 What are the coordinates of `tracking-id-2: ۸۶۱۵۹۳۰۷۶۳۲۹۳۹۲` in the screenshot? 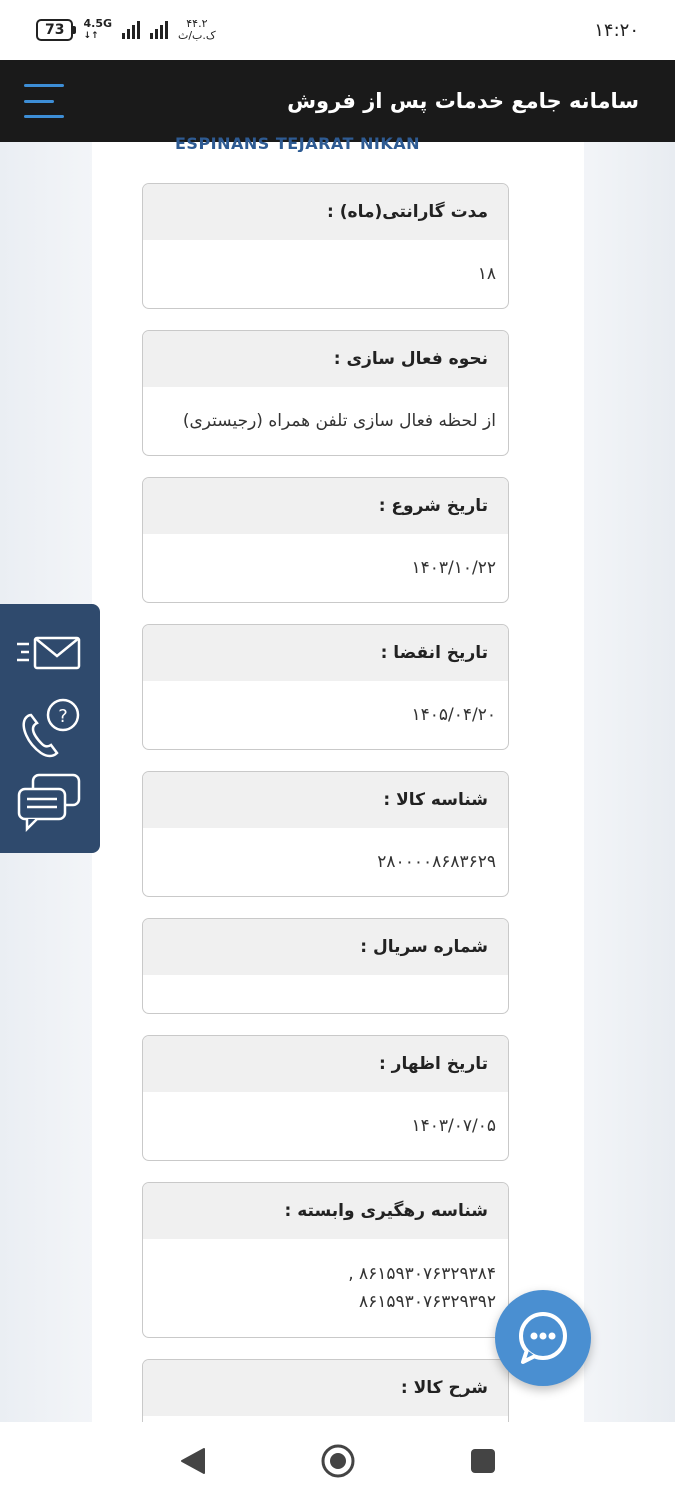 It's located at (427, 1302).